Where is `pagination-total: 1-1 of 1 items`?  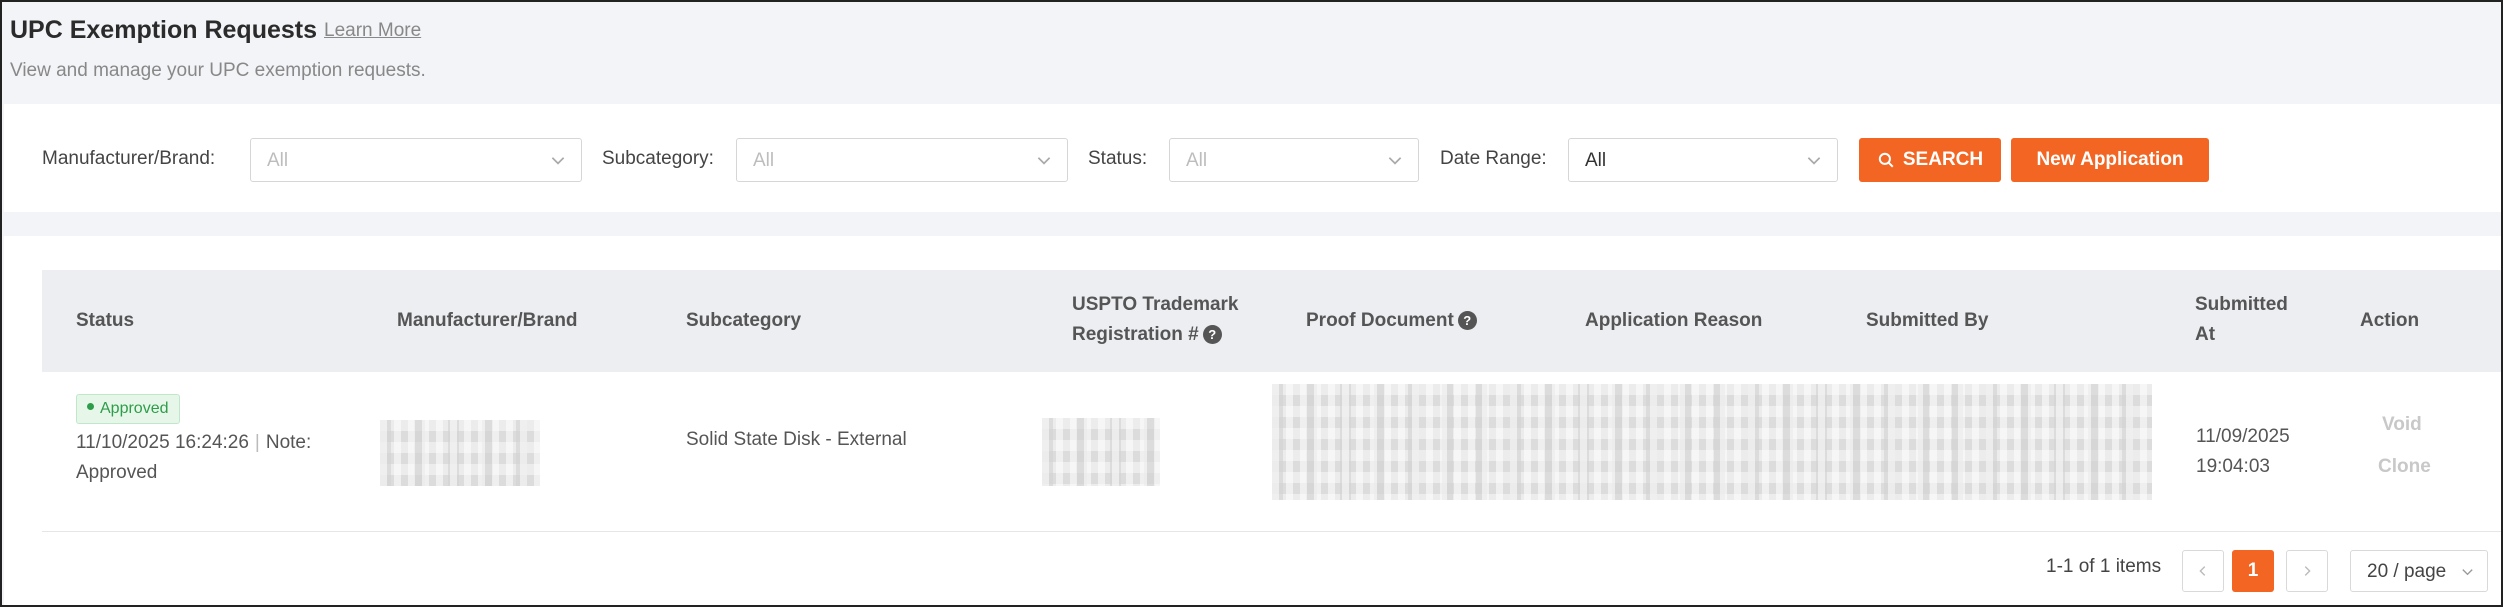
pagination-total: 1-1 of 1 items is located at coordinates (2104, 566).